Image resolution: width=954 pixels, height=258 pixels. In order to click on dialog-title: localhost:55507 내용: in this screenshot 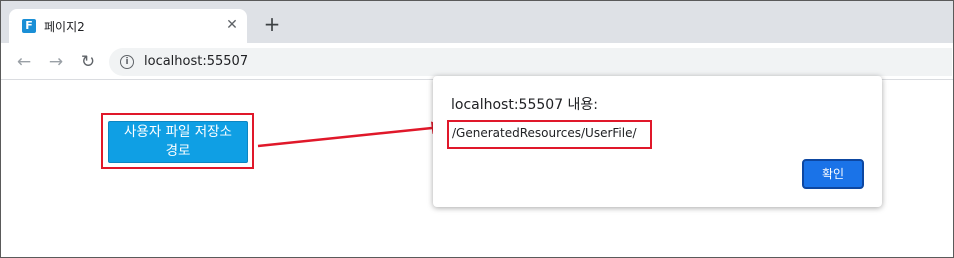, I will do `click(525, 105)`.